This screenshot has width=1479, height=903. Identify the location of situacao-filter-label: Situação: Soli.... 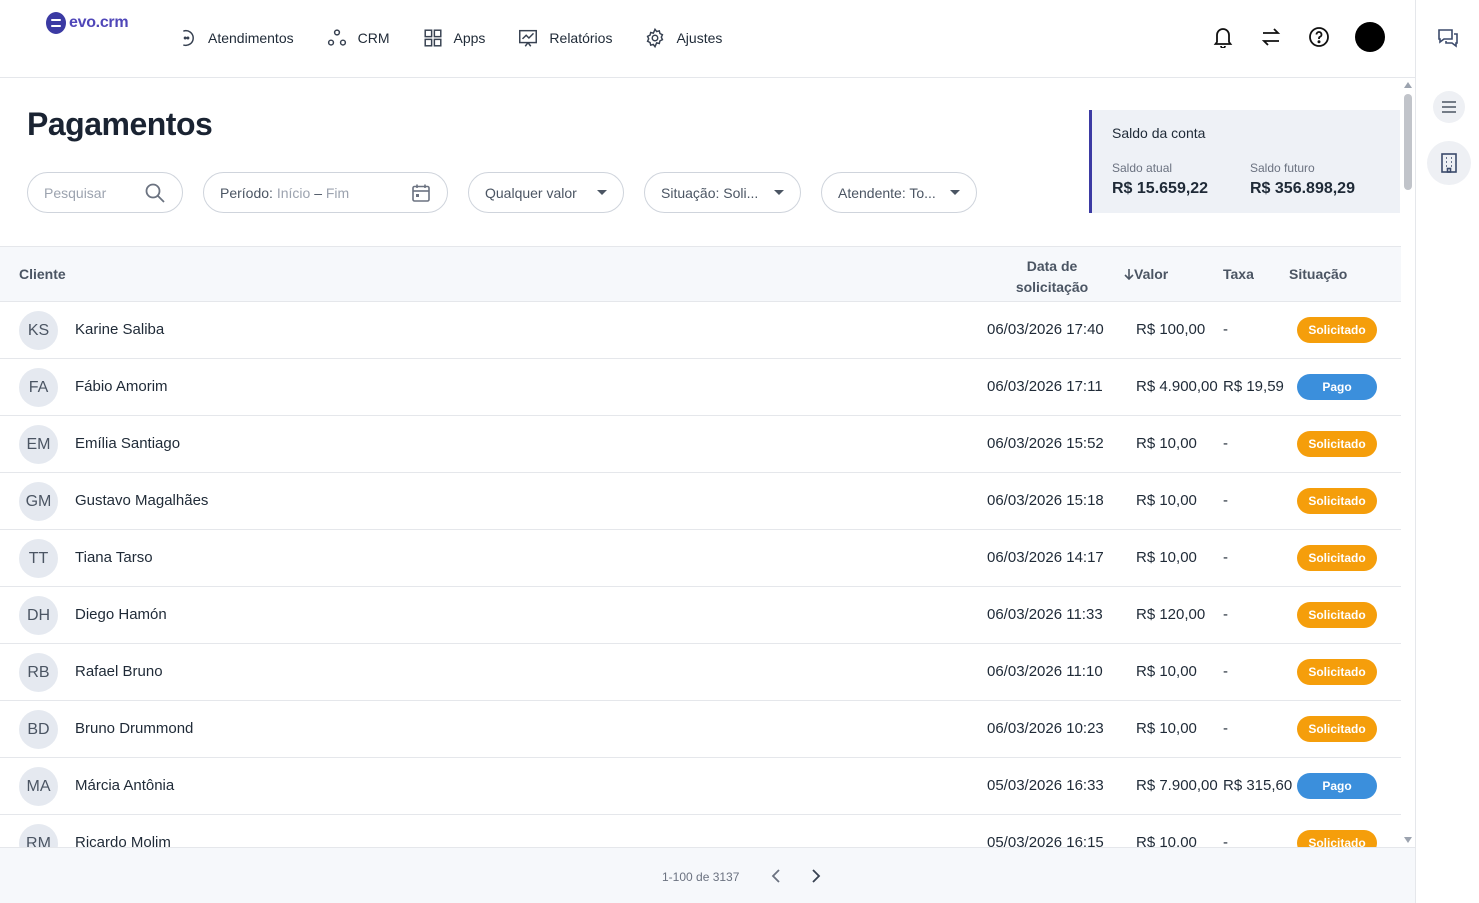
(710, 192).